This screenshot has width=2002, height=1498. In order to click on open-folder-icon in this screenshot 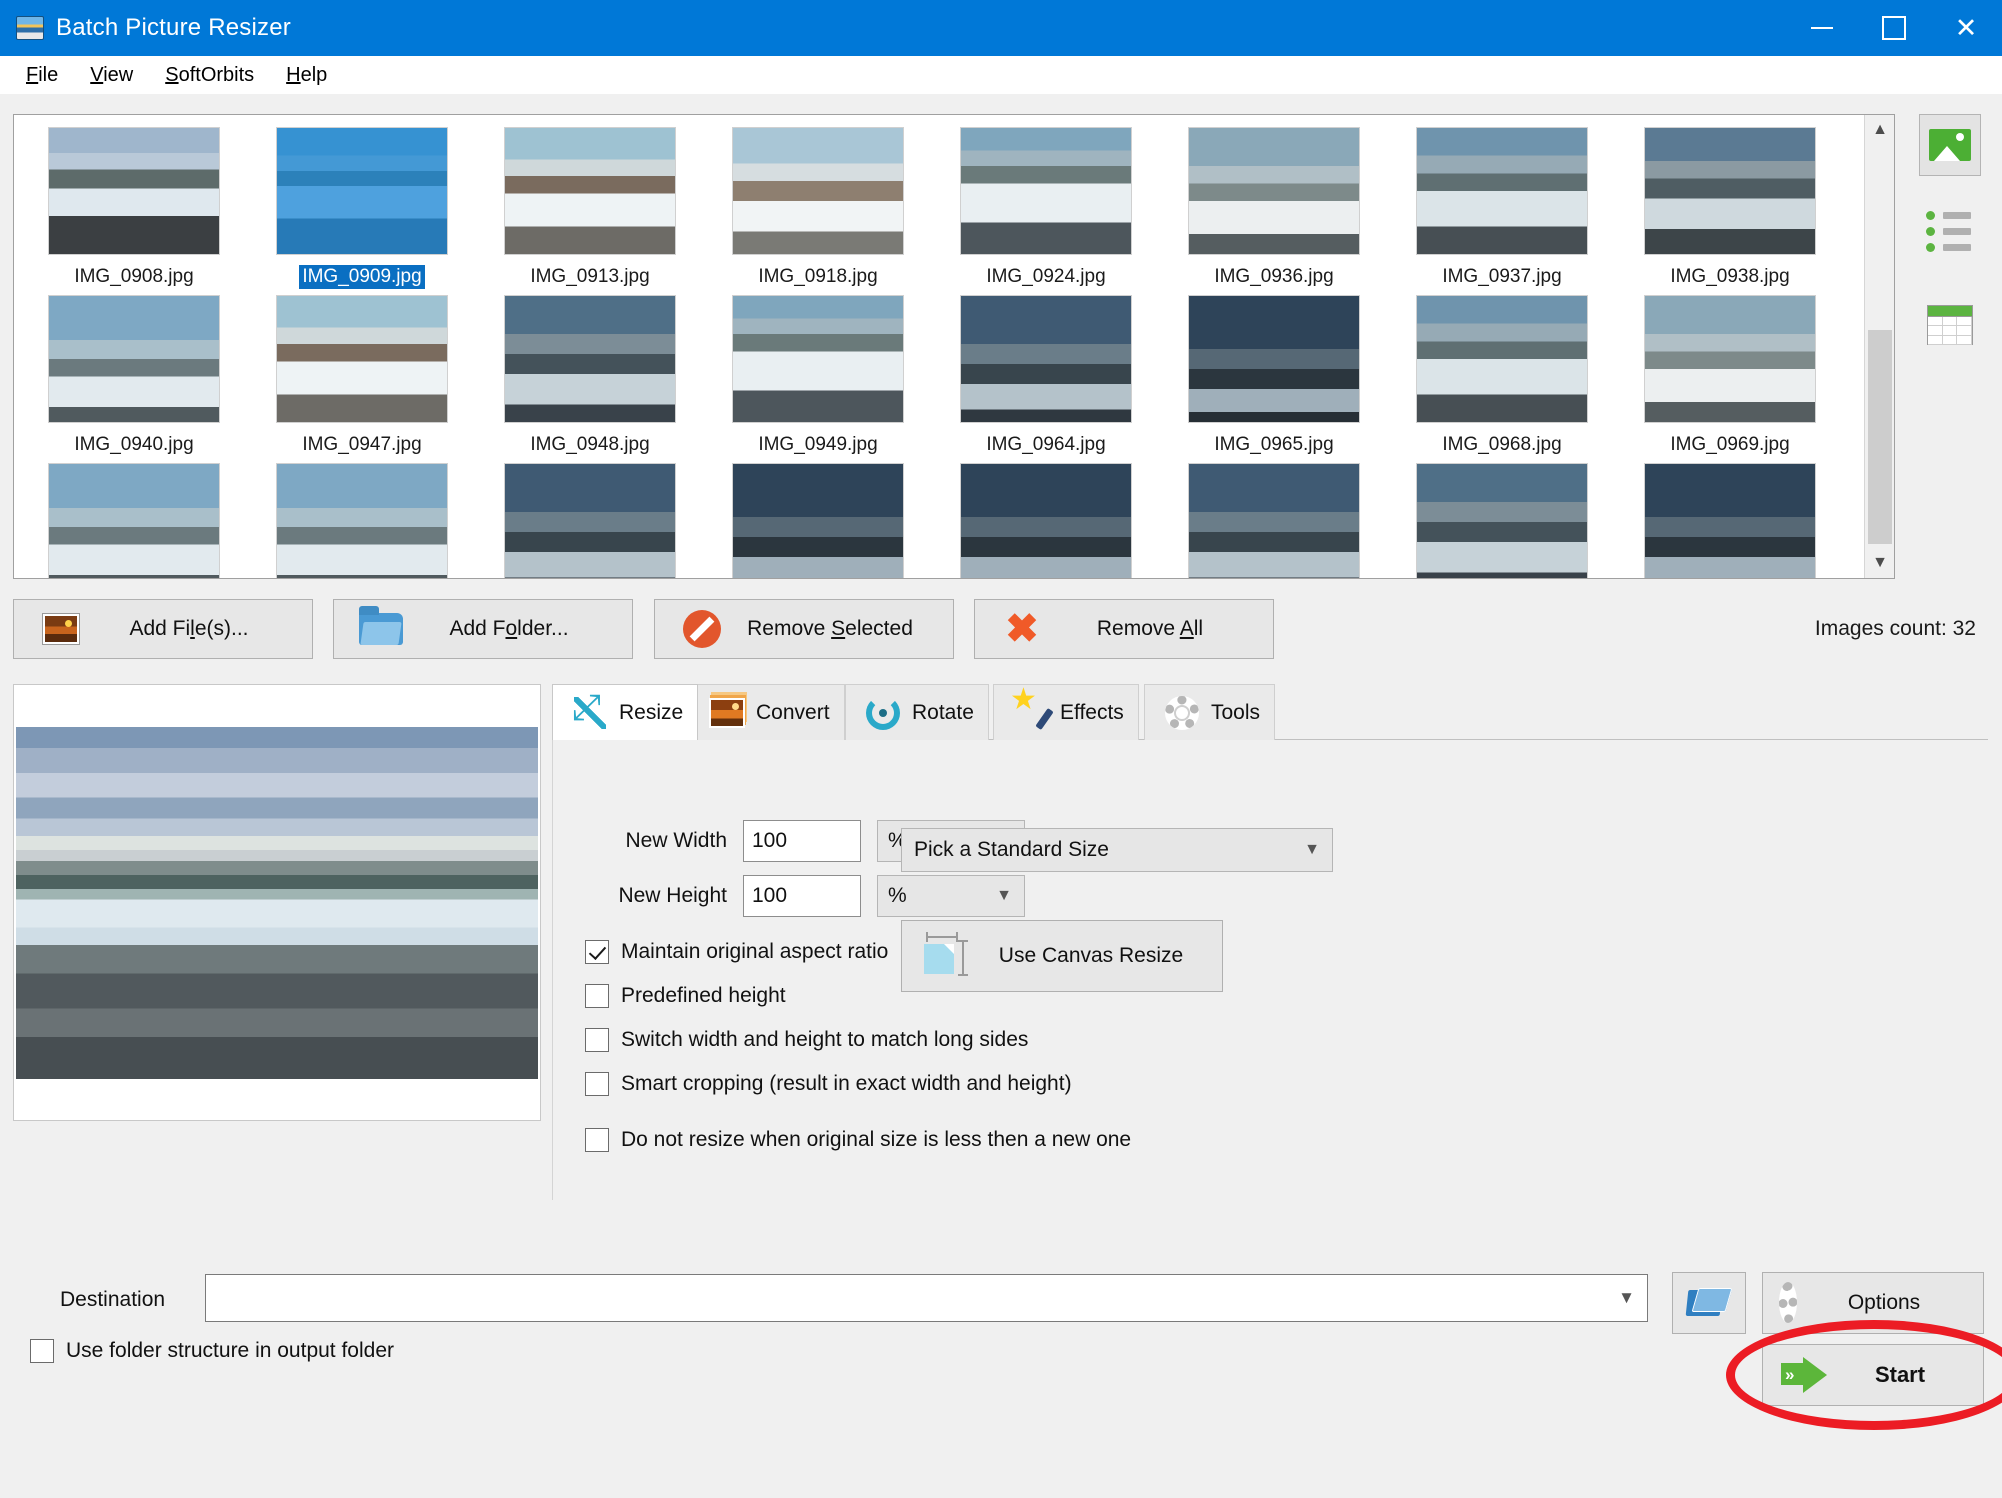, I will do `click(1709, 1303)`.